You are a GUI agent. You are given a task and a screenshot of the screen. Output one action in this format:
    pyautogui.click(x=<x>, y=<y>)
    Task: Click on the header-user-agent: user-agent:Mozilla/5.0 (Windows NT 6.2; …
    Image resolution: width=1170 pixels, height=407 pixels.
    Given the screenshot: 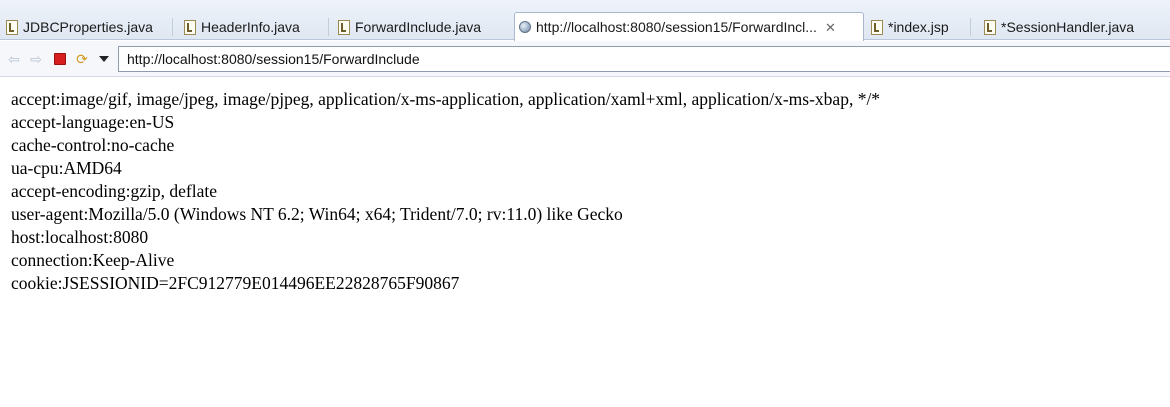 What is the action you would take?
    pyautogui.click(x=317, y=214)
    